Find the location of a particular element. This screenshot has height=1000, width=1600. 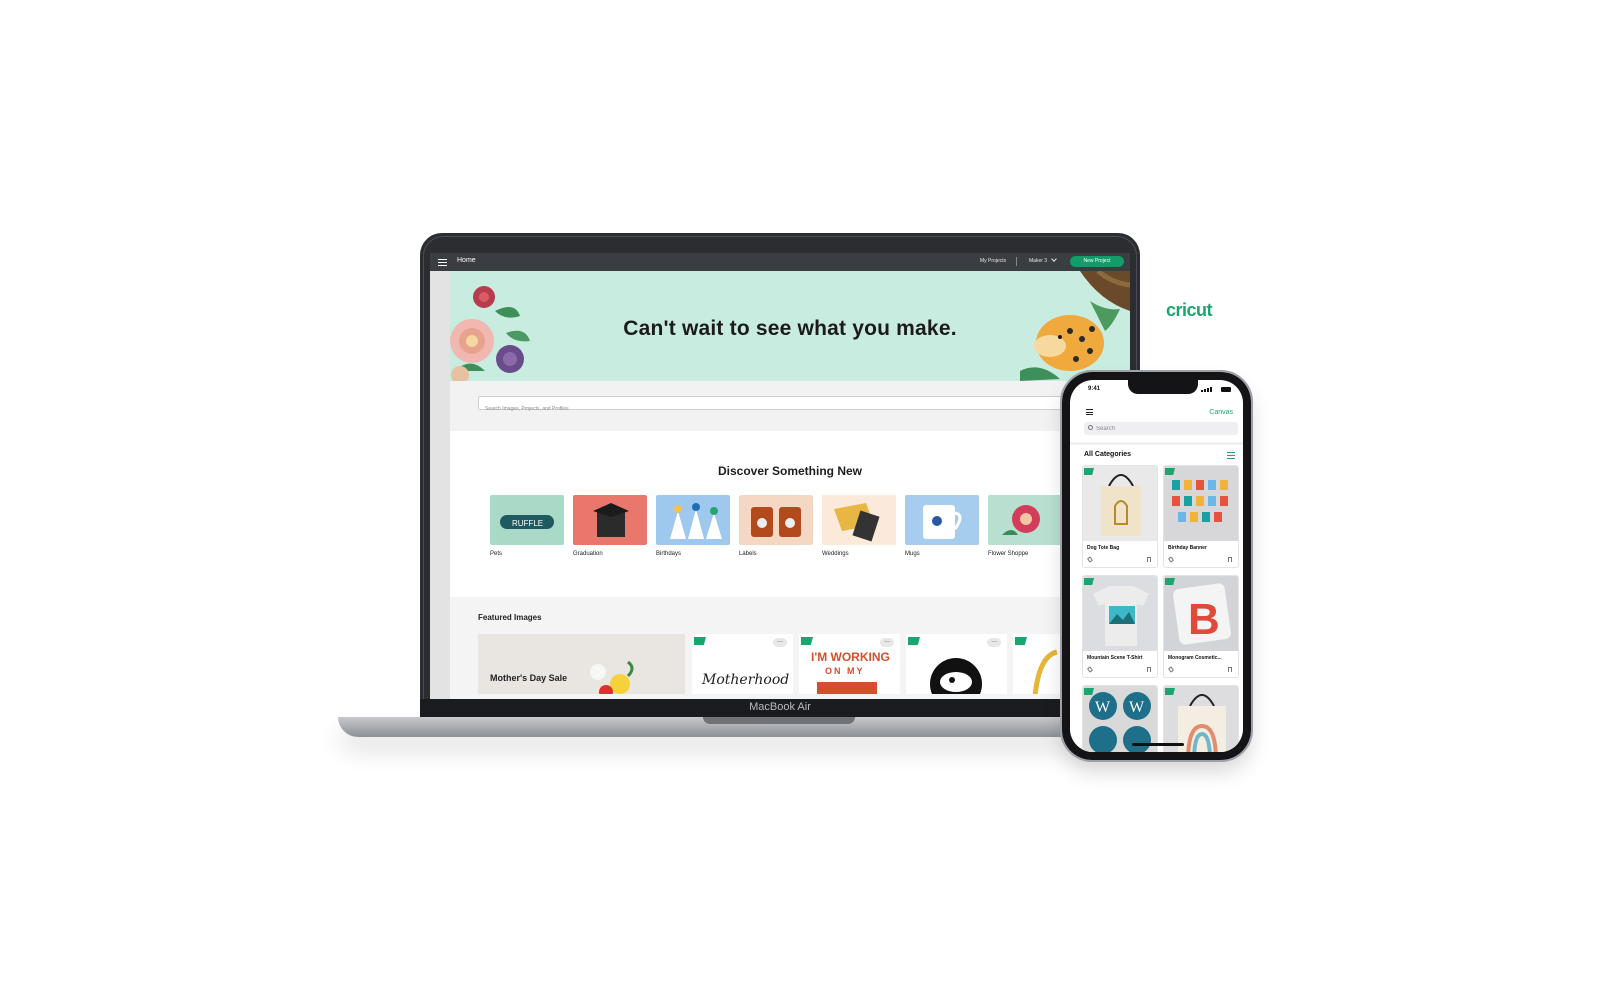

astronaut-helmet-image is located at coordinates (956, 676).